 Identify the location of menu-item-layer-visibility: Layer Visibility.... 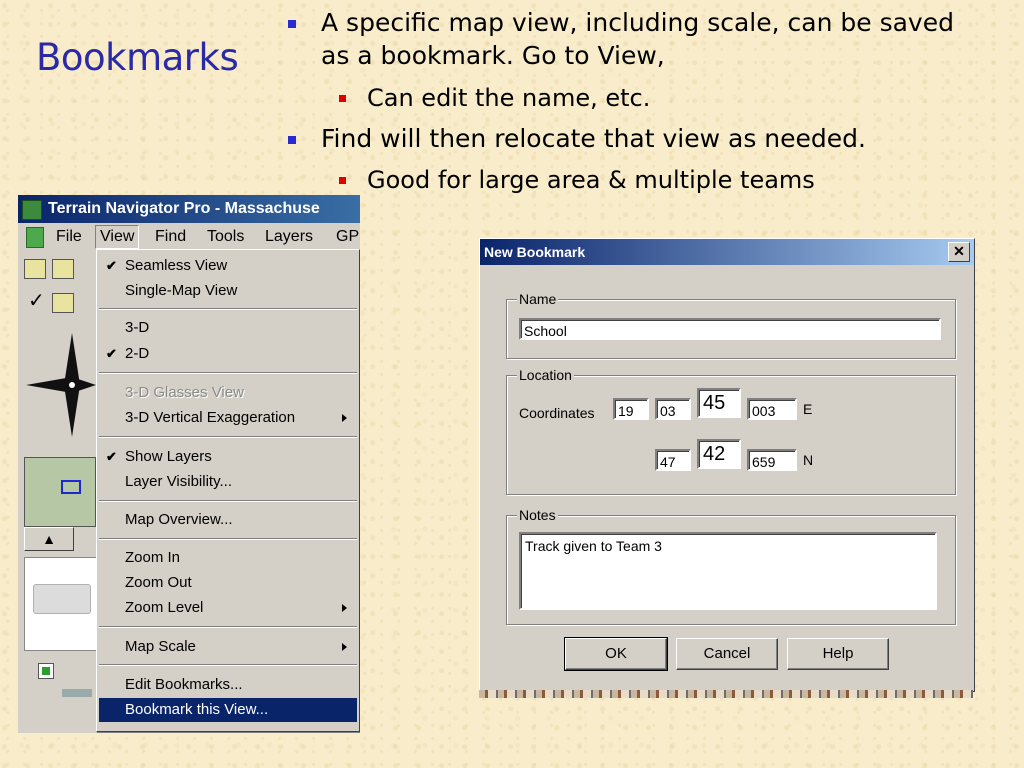
(228, 482).